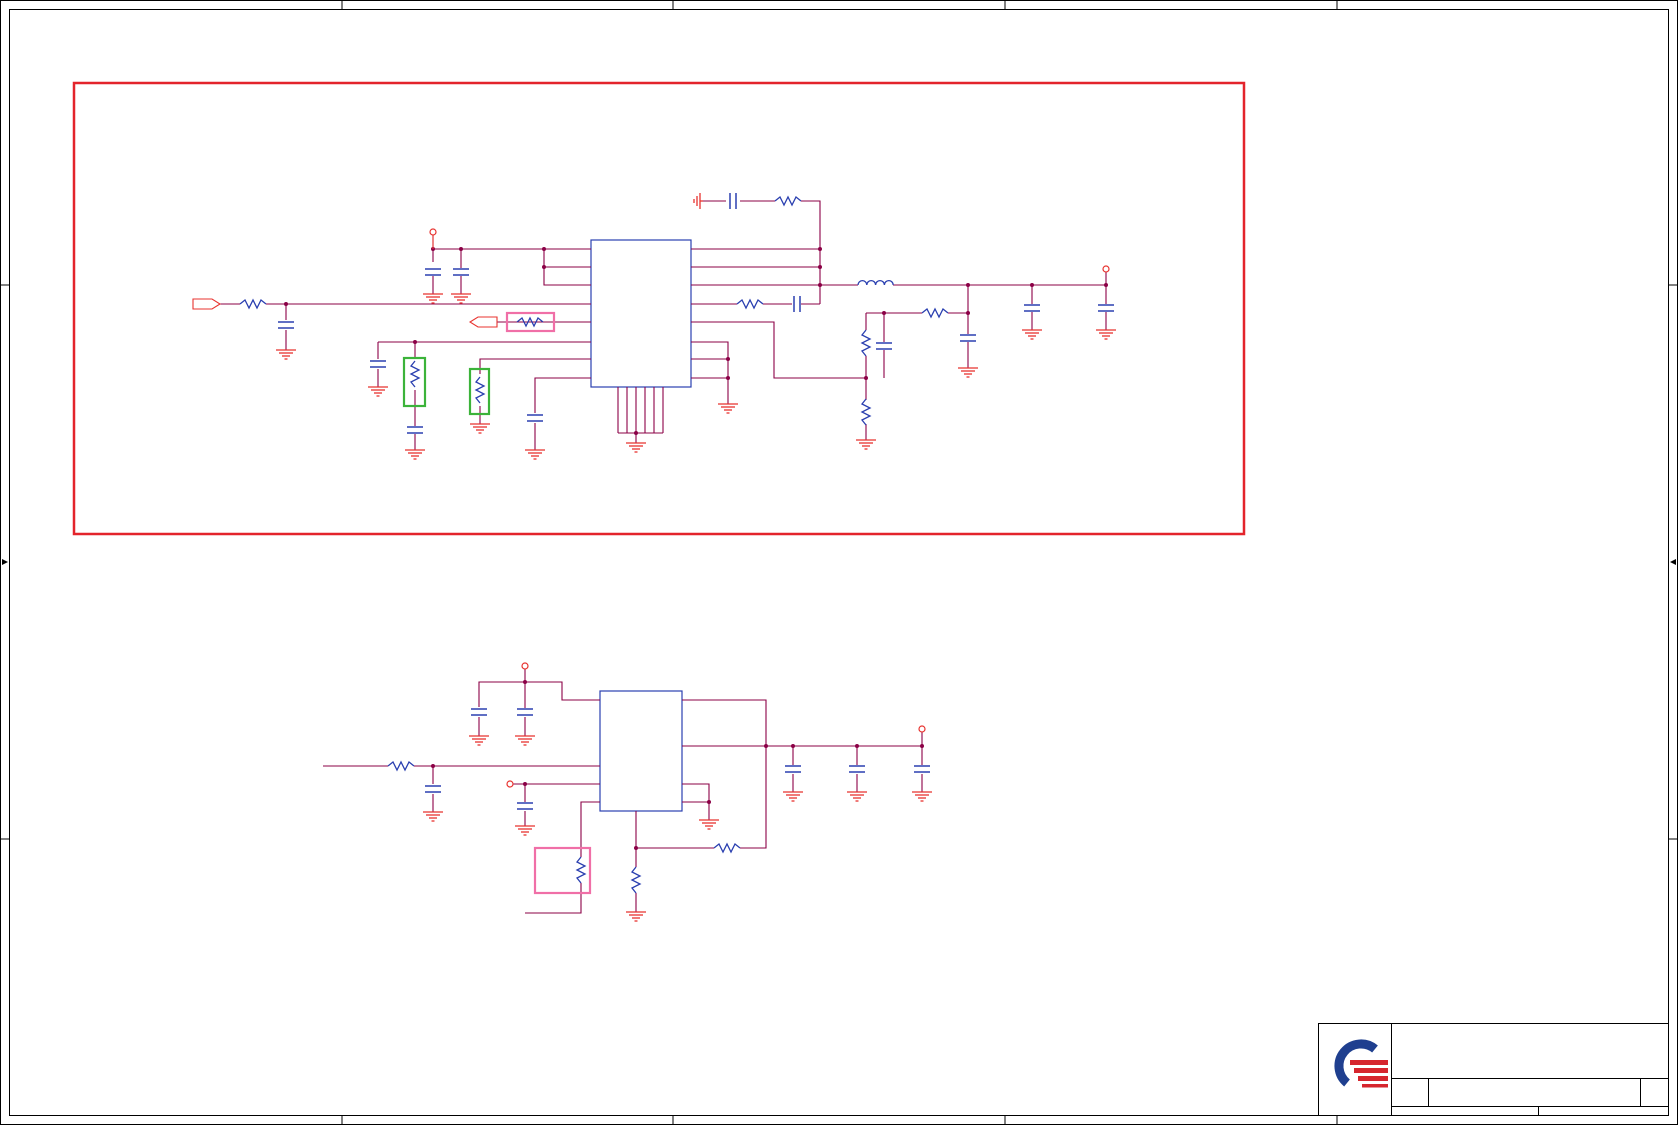  What do you see at coordinates (875, 282) in the screenshot?
I see `inductor` at bounding box center [875, 282].